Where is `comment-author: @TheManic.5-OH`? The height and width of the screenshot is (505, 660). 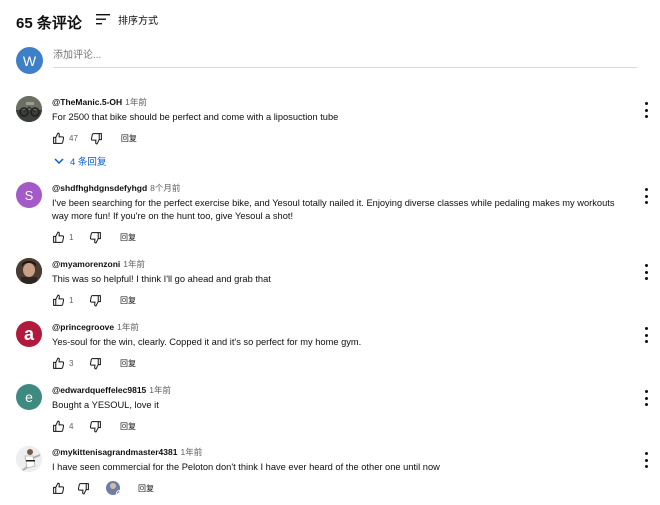
comment-author: @TheManic.5-OH is located at coordinates (87, 102).